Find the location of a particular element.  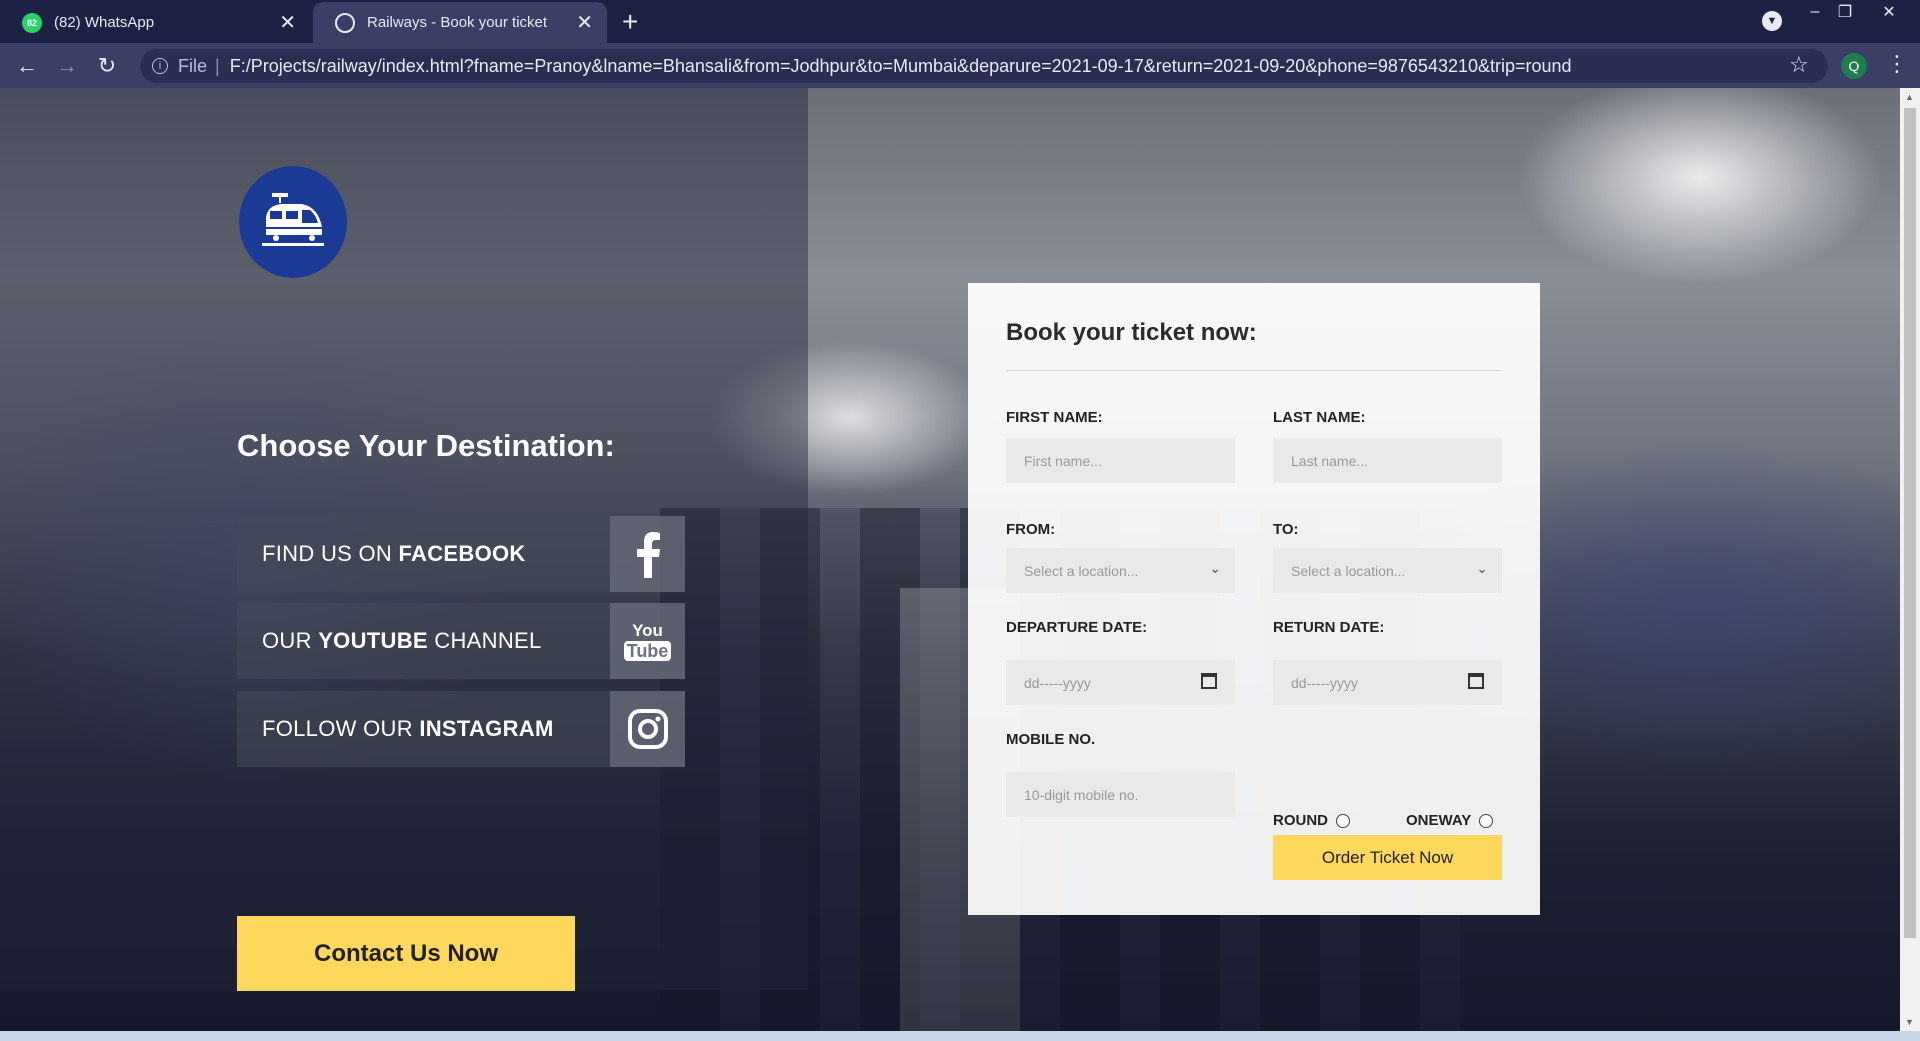

round-trip-option: ROUND is located at coordinates (1311, 820).